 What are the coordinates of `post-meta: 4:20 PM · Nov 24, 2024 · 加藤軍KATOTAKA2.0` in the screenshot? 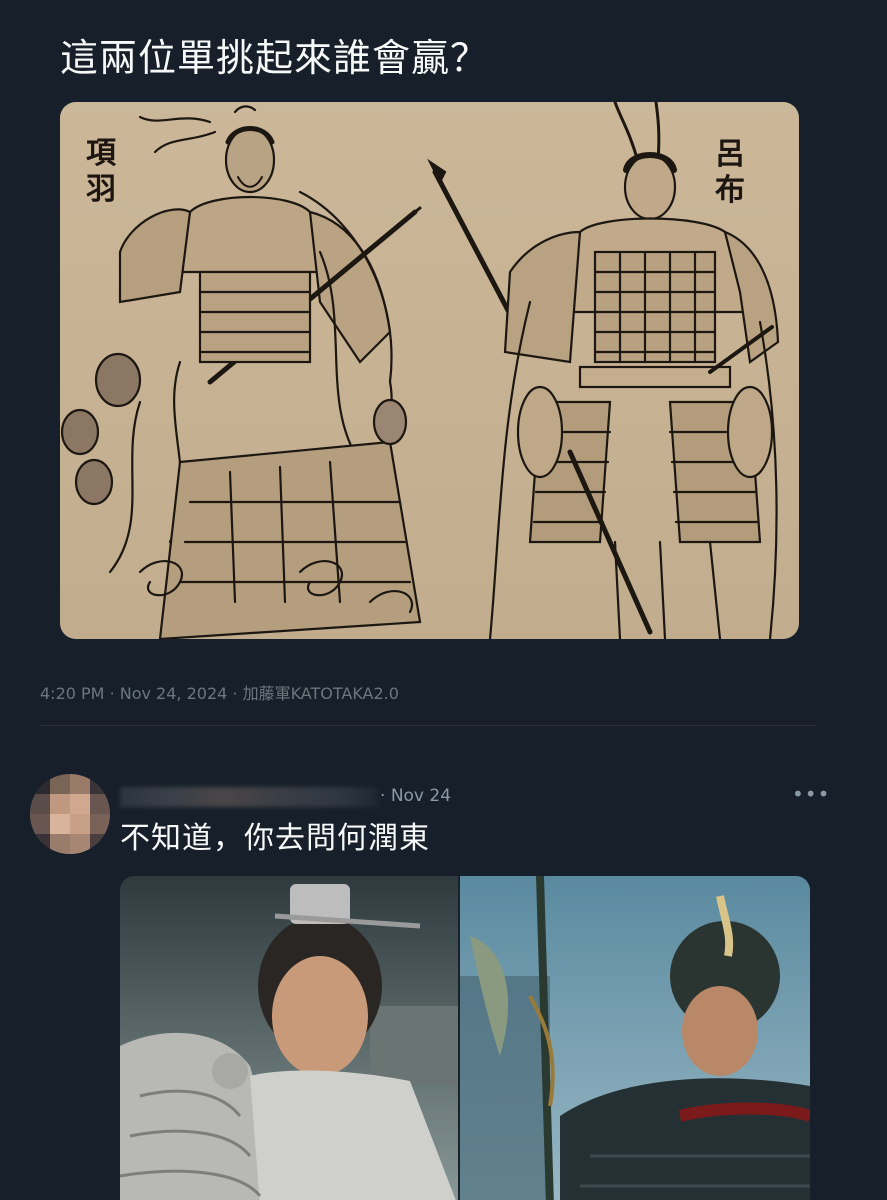 It's located at (219, 692).